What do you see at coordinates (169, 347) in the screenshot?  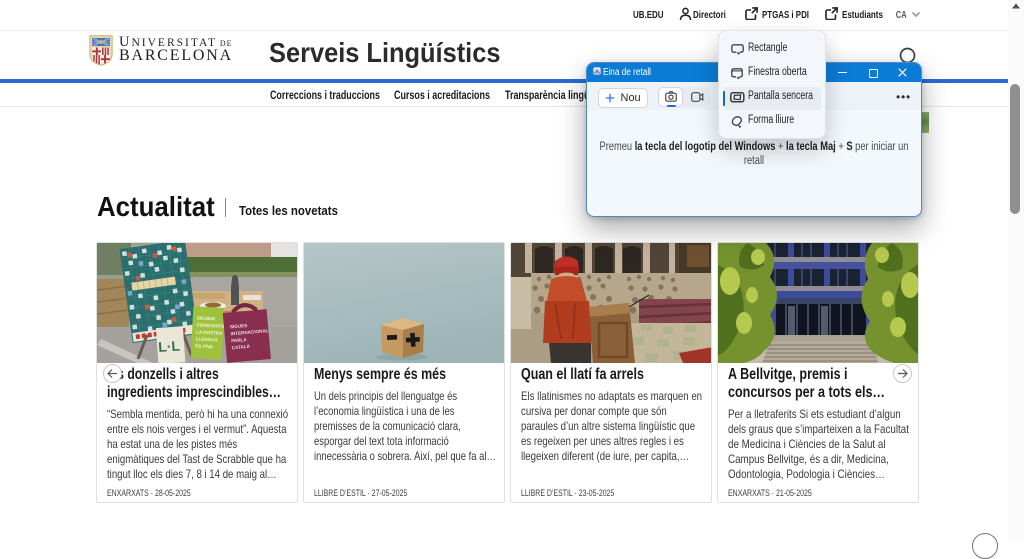 I see `svg-text: L·L` at bounding box center [169, 347].